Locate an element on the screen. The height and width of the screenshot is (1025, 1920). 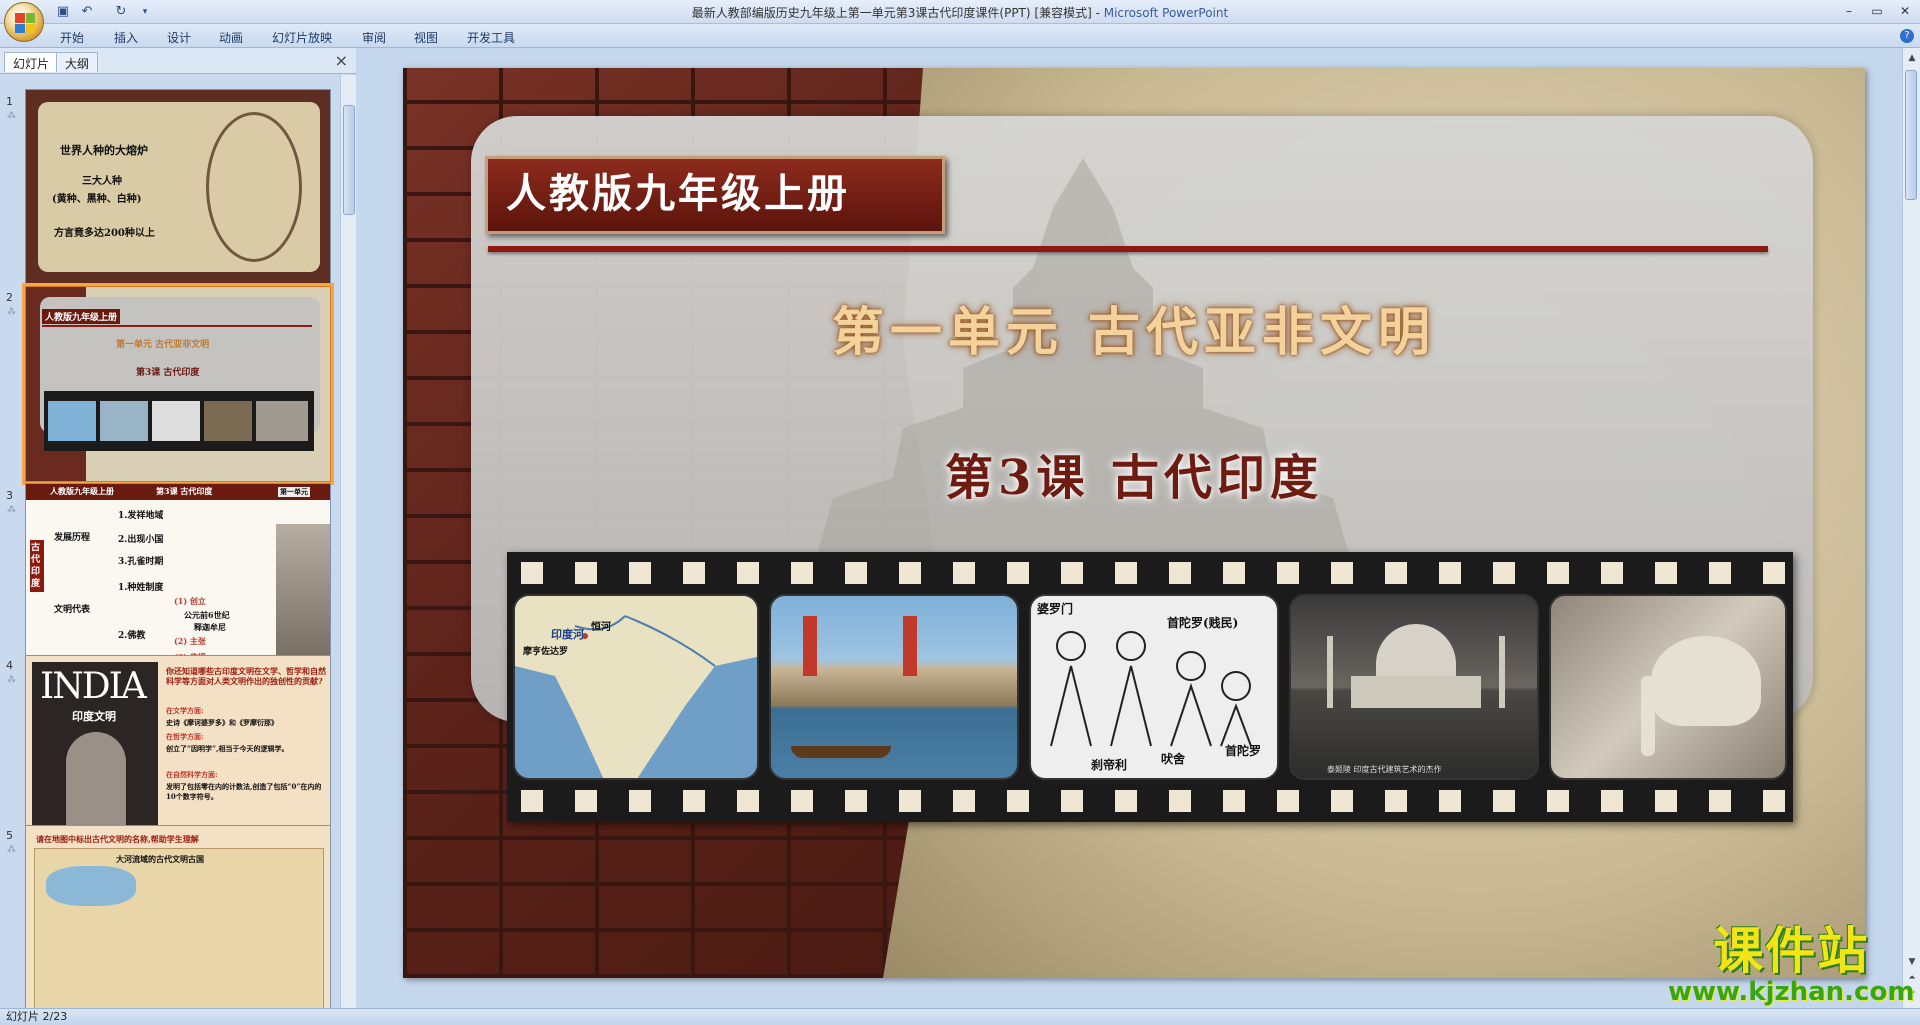
thumb-text: 公元前6世纪 is located at coordinates (207, 615).